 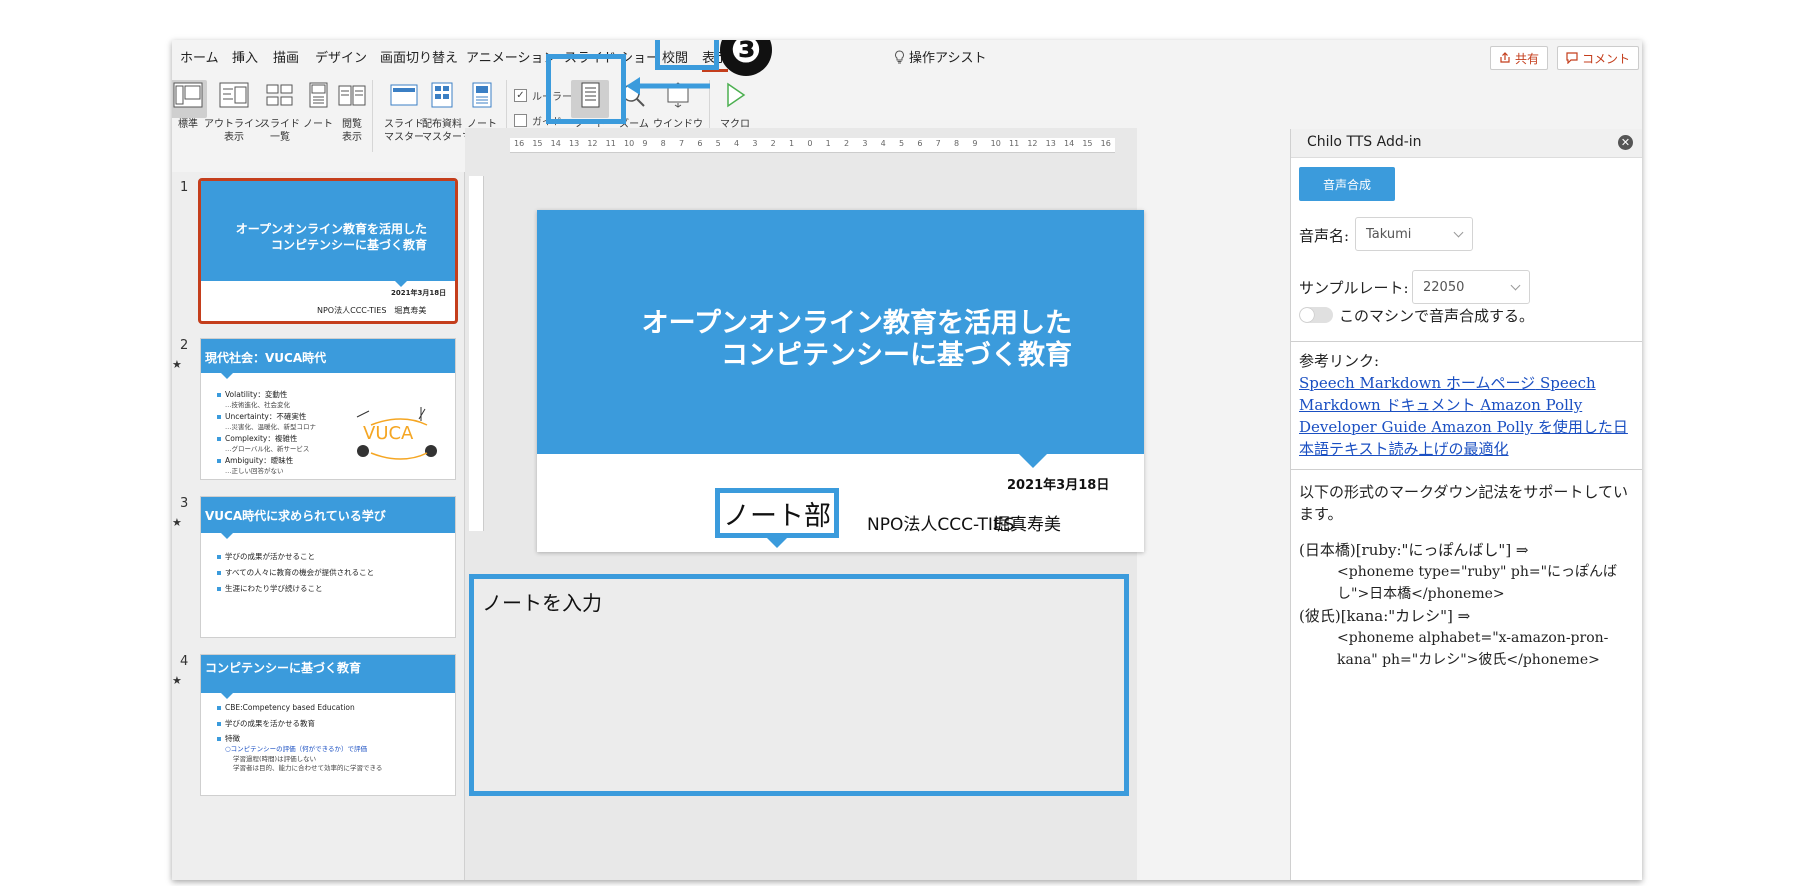 I want to click on thumb-title: 現代社会：VUCA時代, so click(x=266, y=358).